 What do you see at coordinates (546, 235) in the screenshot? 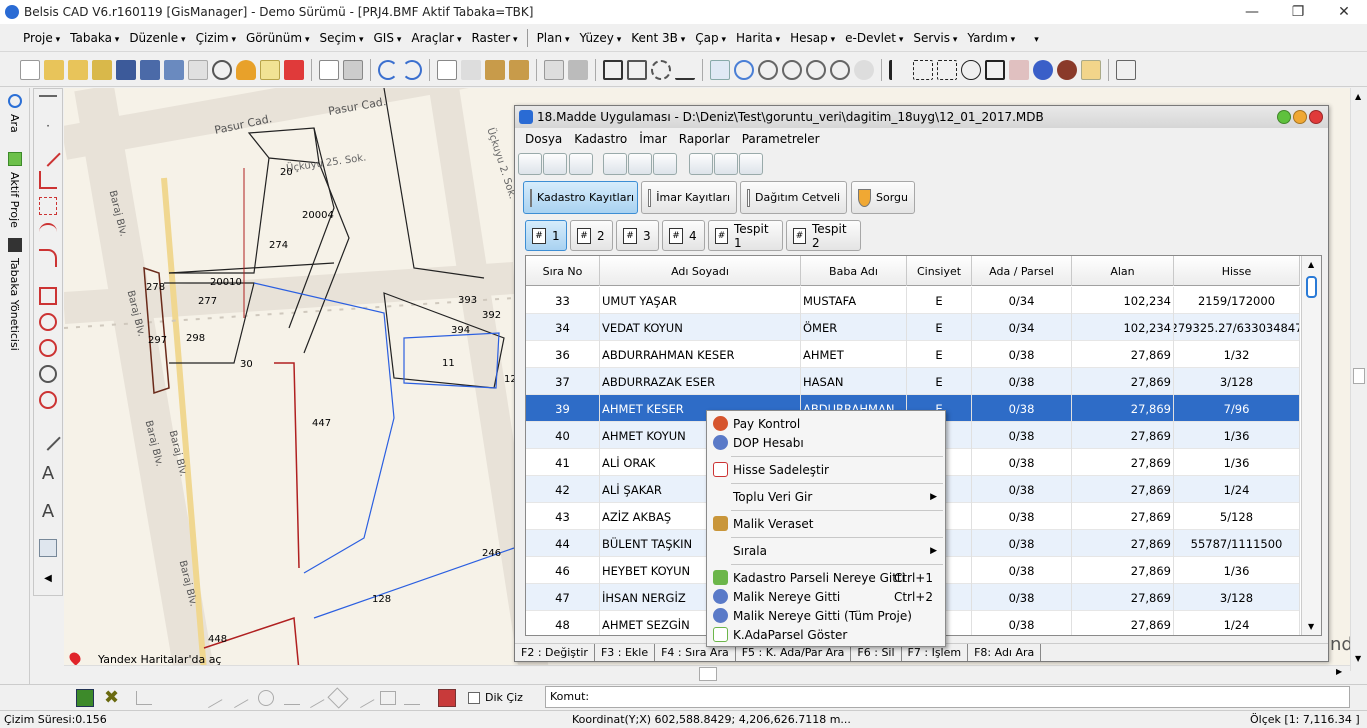
I see `subtab-1: # 1` at bounding box center [546, 235].